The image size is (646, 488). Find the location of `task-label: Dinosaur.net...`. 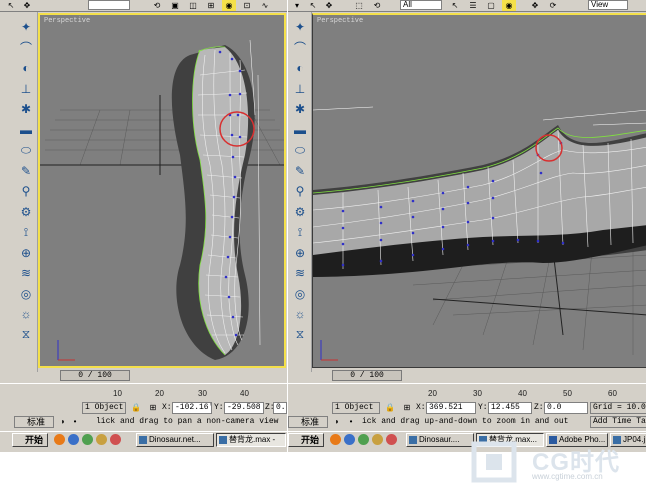

task-label: Dinosaur.net... is located at coordinates (175, 439).